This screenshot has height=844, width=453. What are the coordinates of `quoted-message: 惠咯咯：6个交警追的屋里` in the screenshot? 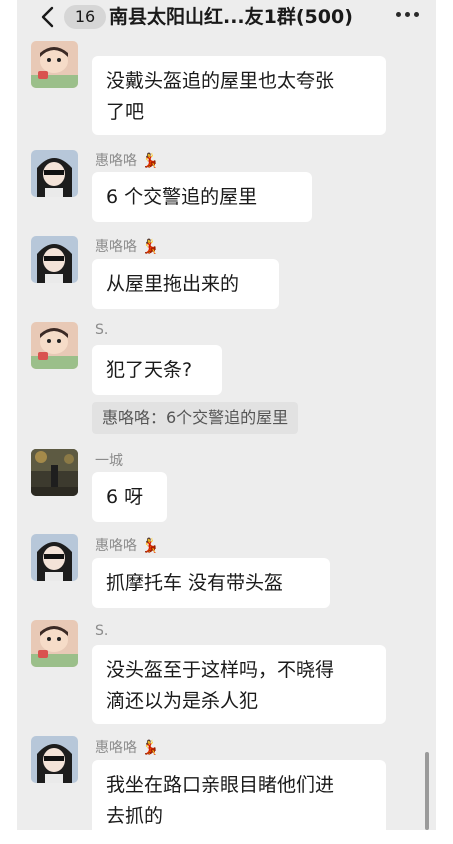 It's located at (195, 418).